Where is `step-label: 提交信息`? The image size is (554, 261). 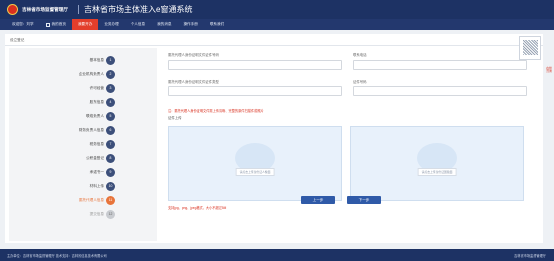
step-label: 提交信息 is located at coordinates (96, 214).